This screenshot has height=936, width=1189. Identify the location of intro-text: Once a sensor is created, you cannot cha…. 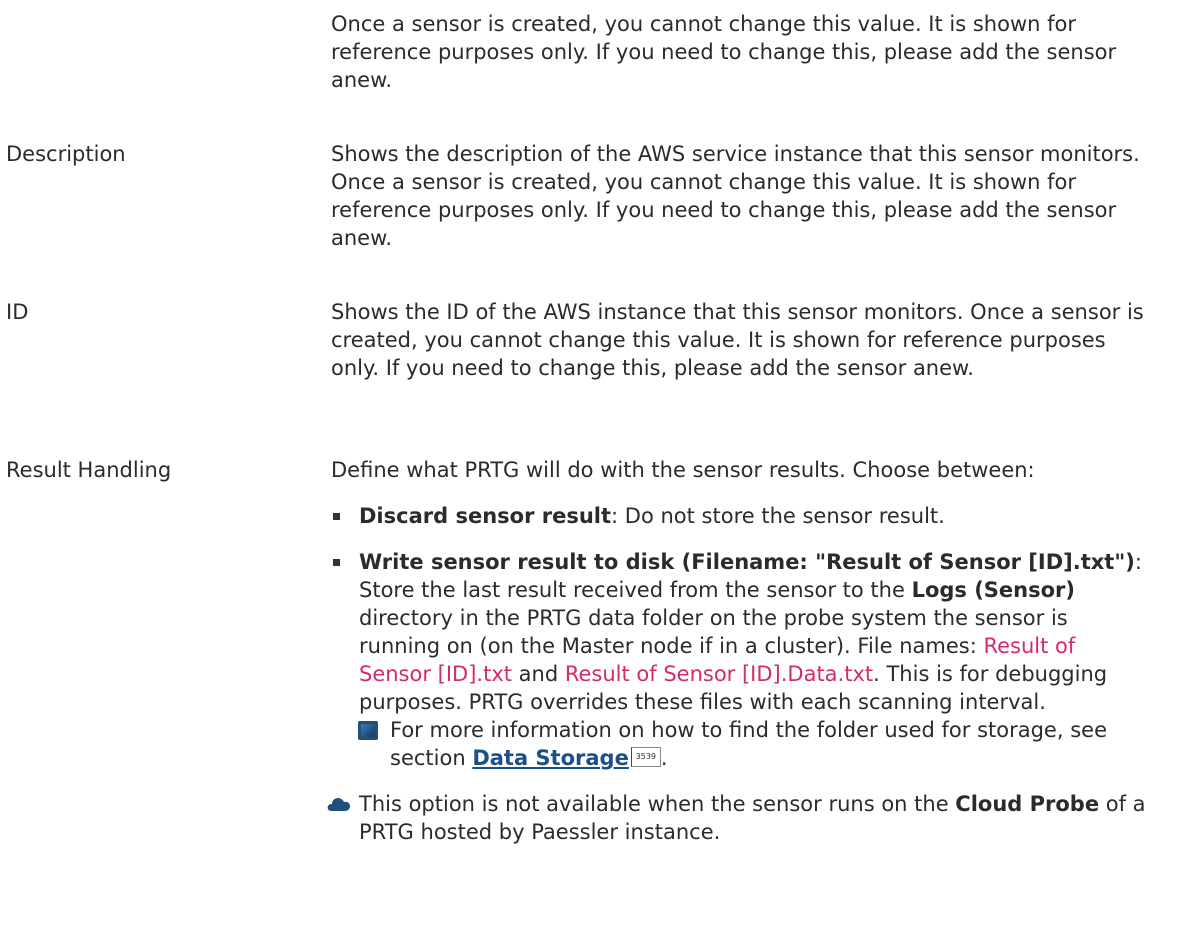
(724, 52).